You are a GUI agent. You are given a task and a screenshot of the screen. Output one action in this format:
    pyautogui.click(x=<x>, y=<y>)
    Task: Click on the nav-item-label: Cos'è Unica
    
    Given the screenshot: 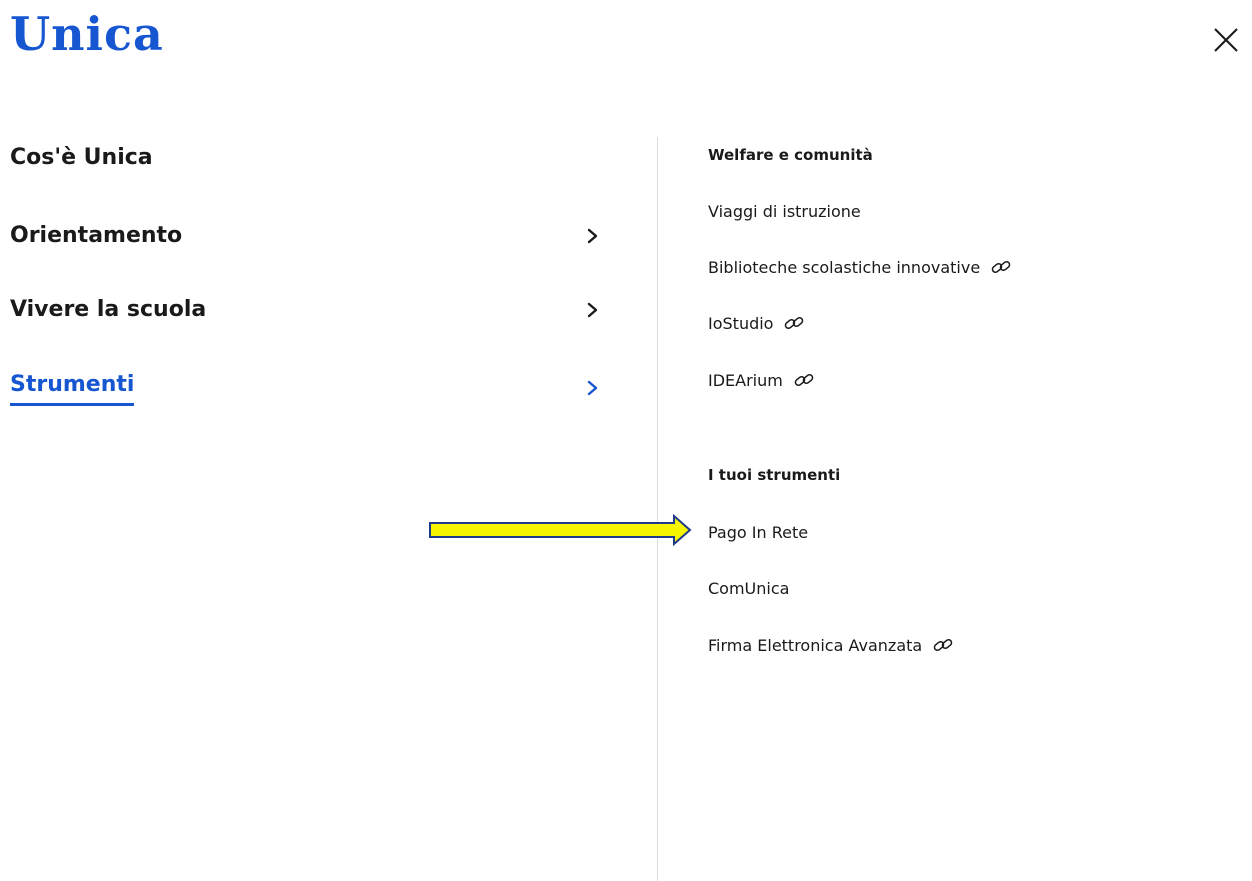 What is the action you would take?
    pyautogui.click(x=81, y=157)
    